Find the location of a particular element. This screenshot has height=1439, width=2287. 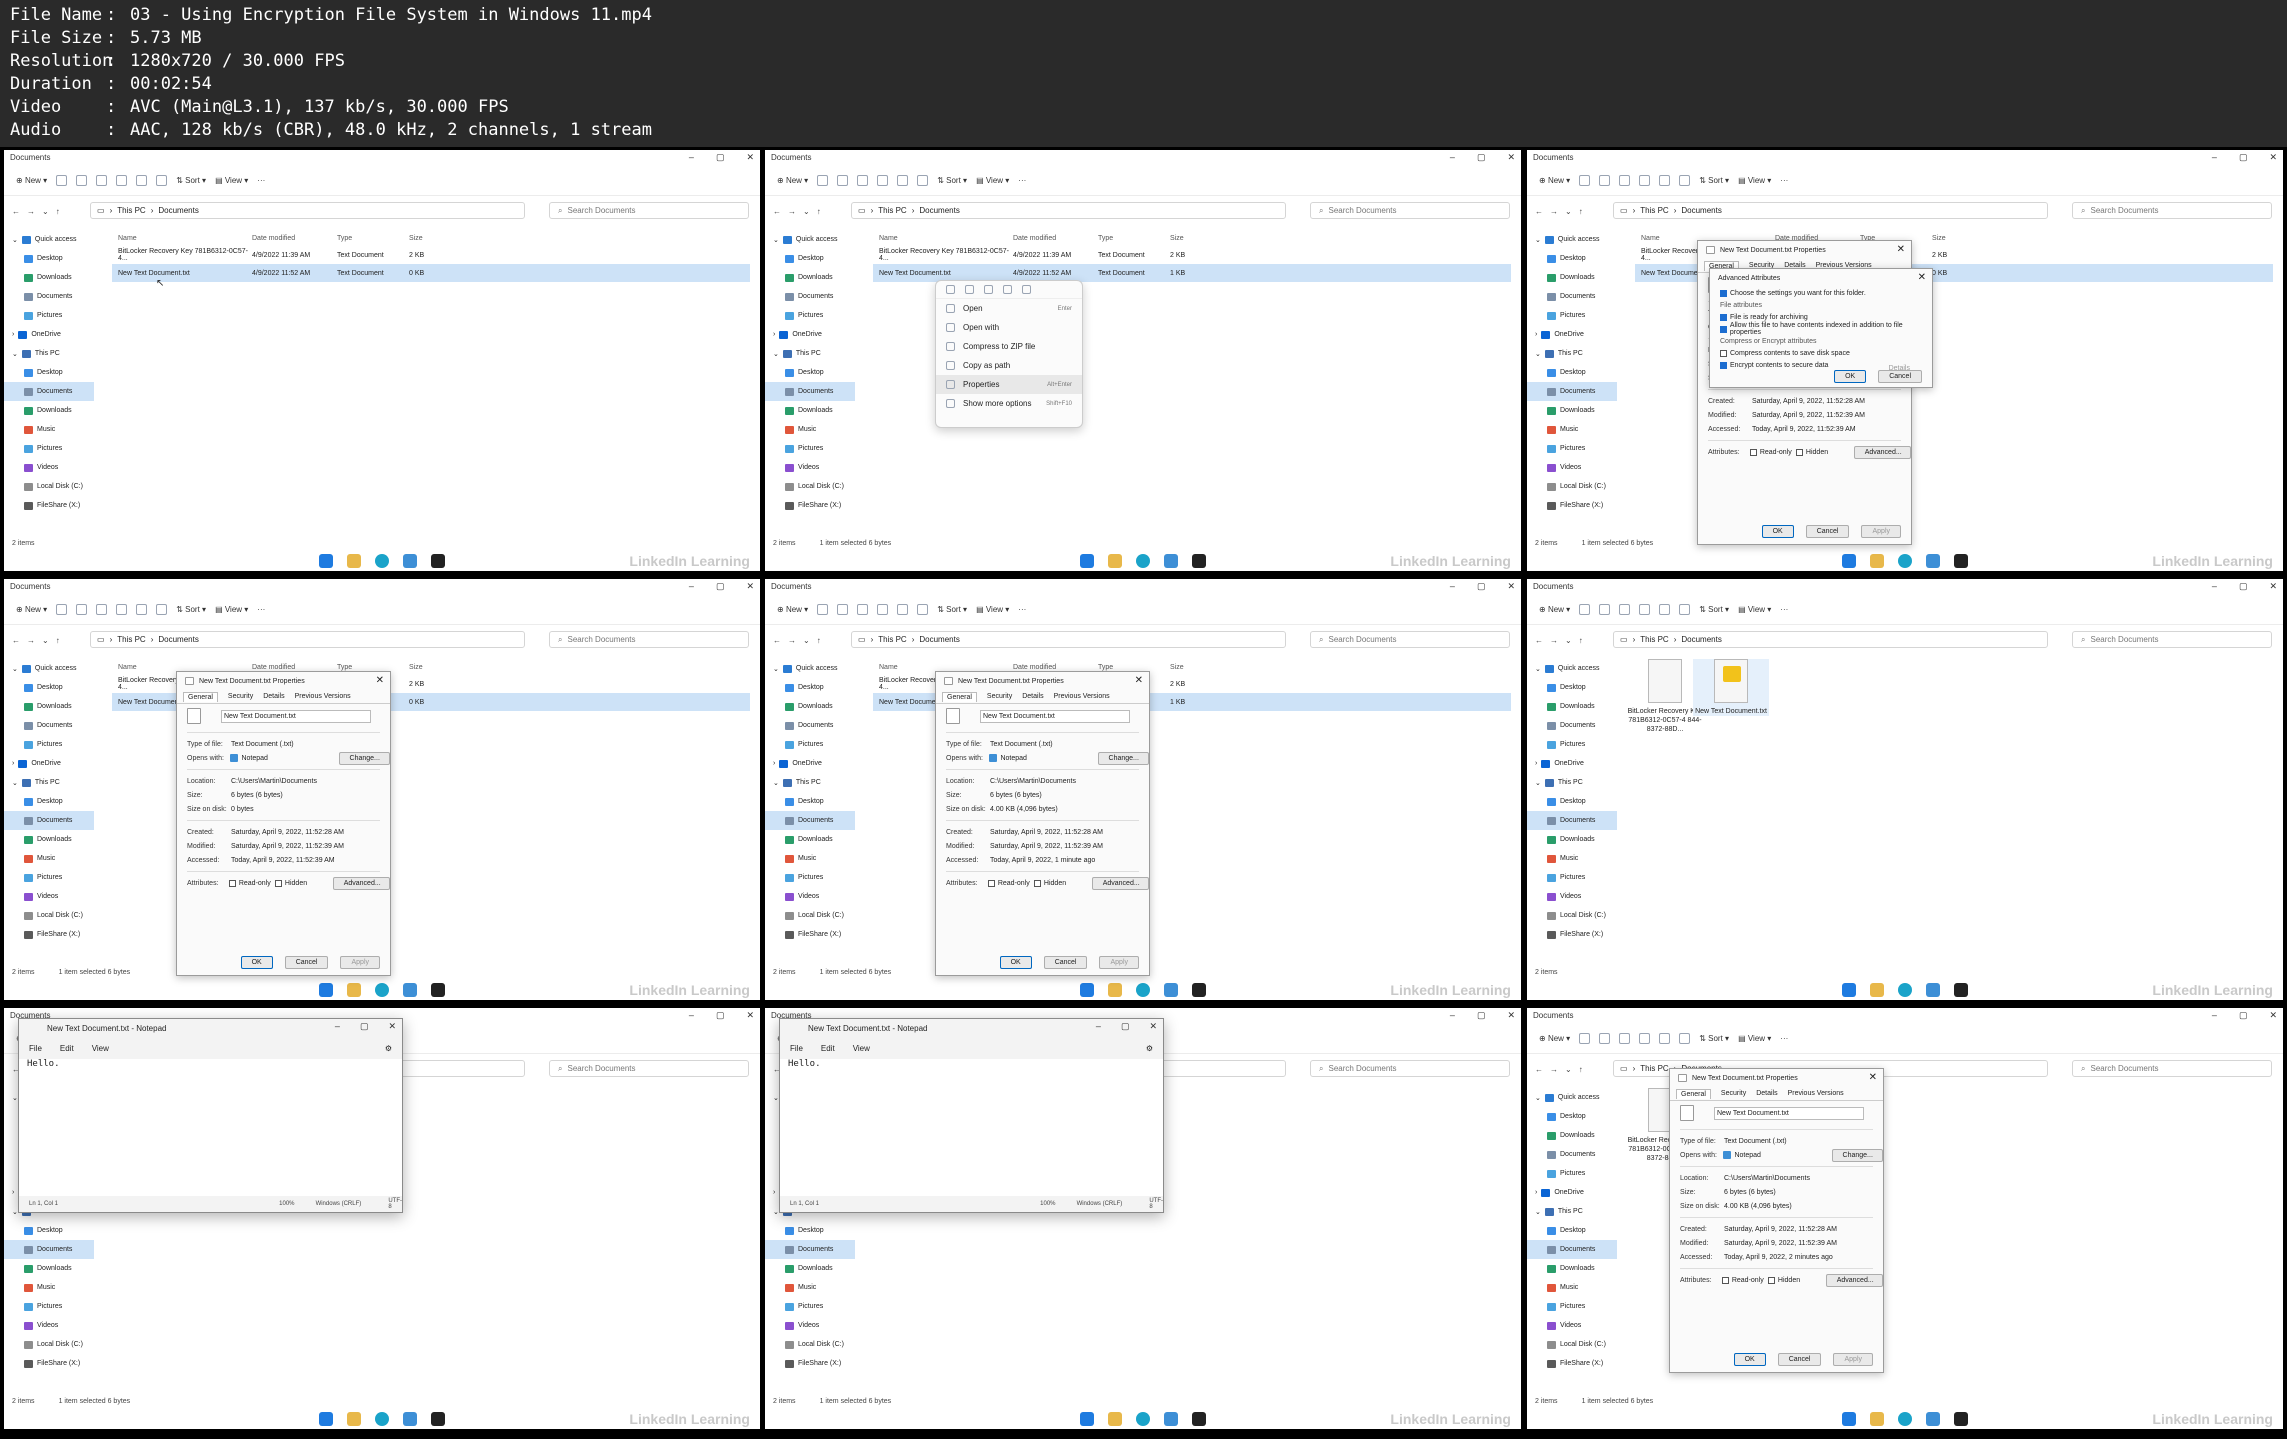

view-button: ▤ View ▾ is located at coordinates (1754, 1038).